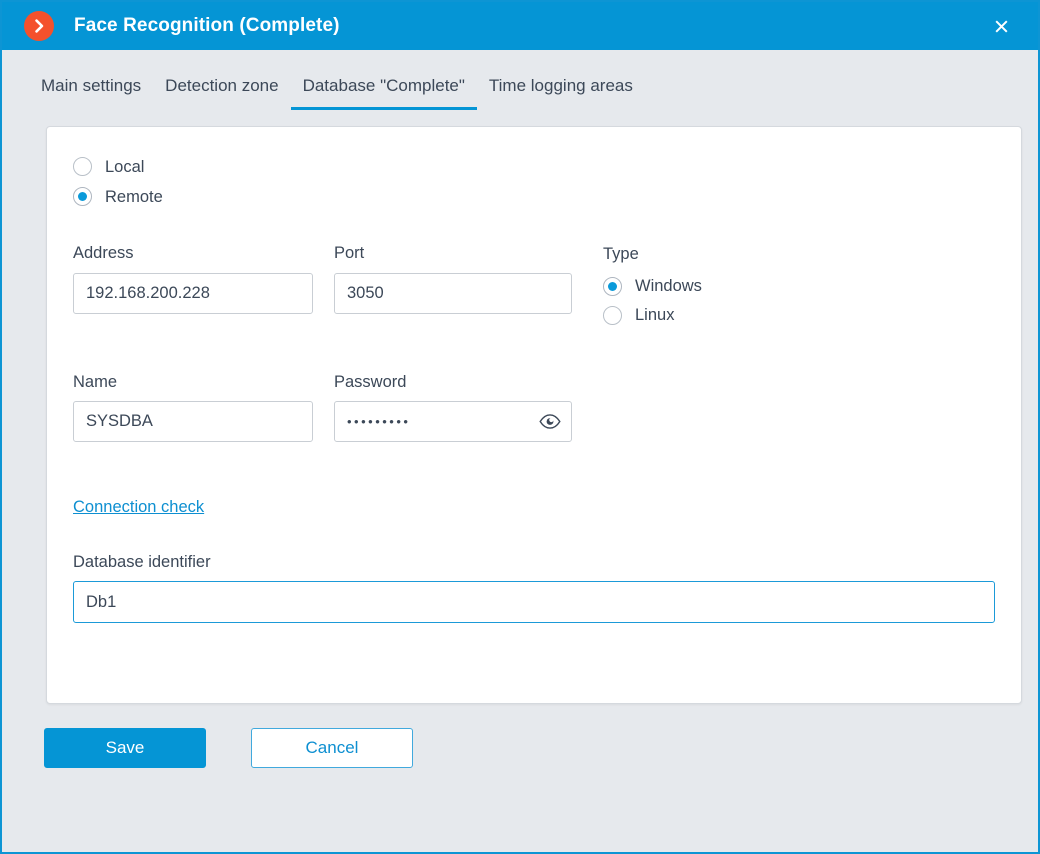 The image size is (1040, 854). I want to click on name-label: Name, so click(95, 381).